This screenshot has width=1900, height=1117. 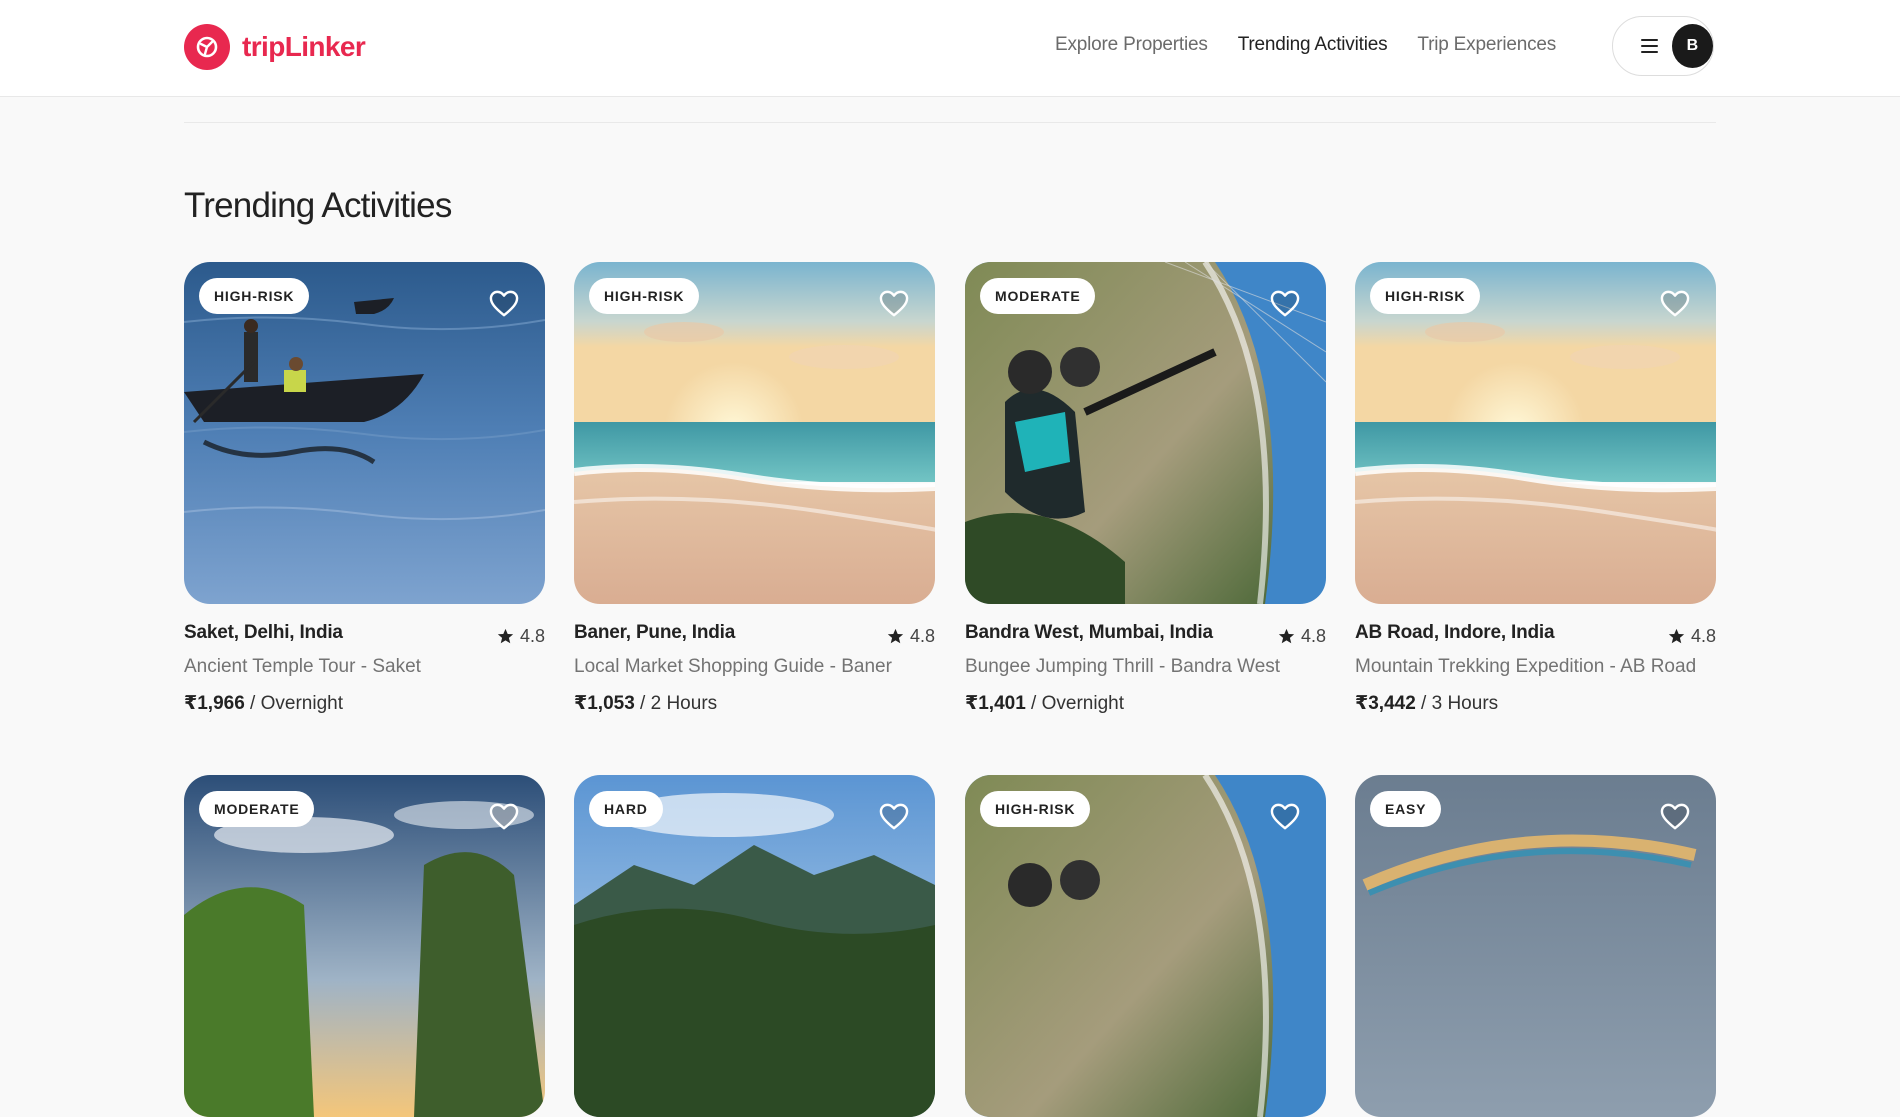 I want to click on card-location: Saket, Delhi, India, so click(x=263, y=632).